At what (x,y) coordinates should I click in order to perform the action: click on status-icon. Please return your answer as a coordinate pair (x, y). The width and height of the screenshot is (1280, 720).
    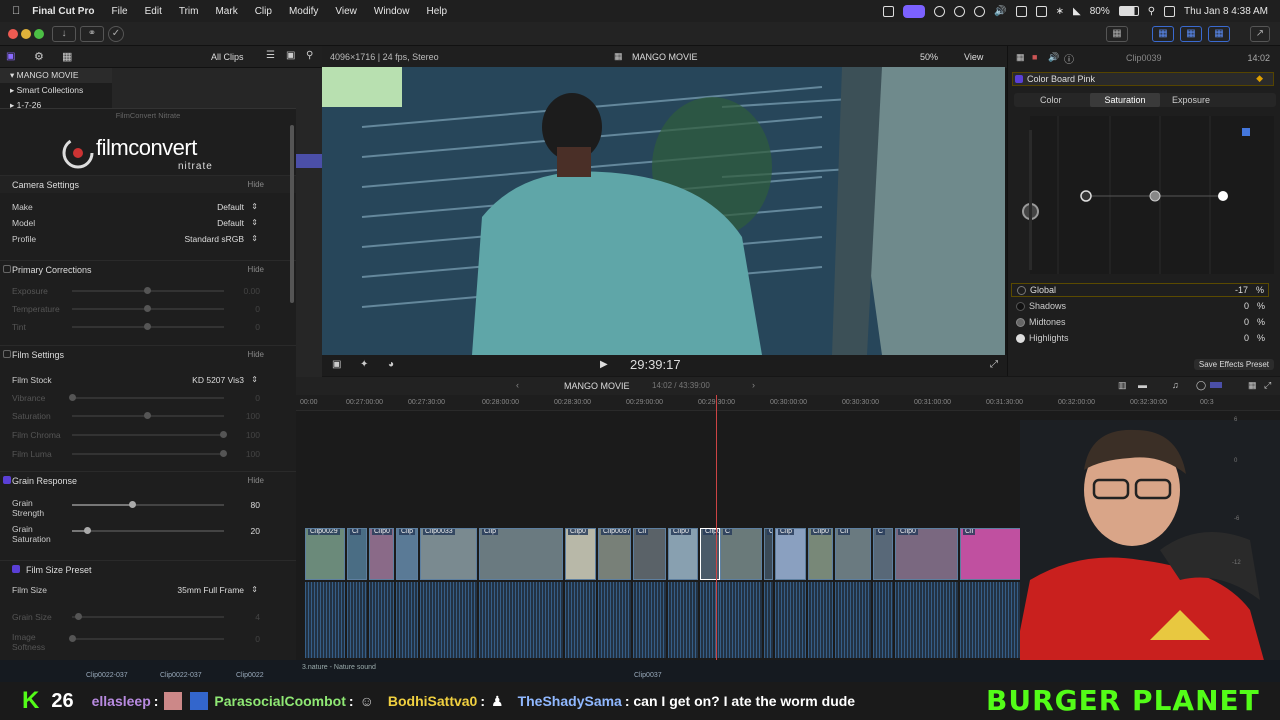
    Looking at the image, I should click on (940, 11).